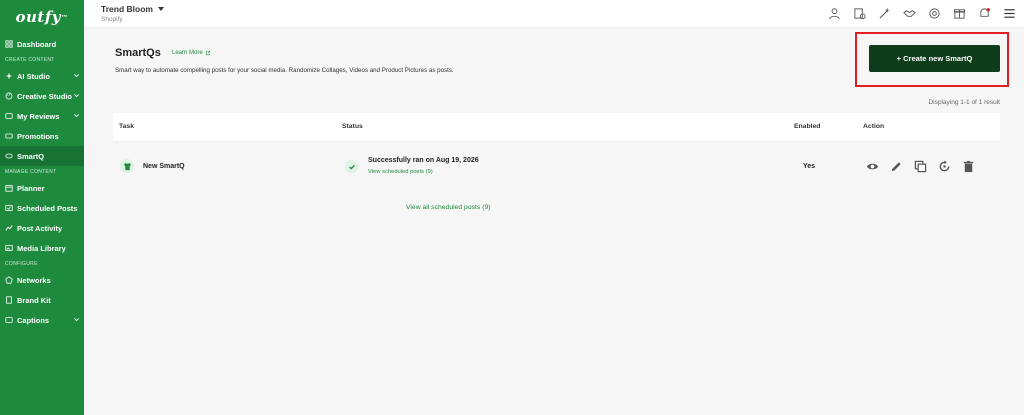  I want to click on sidebar-item-scheduled-posts: Scheduled Posts, so click(42, 208).